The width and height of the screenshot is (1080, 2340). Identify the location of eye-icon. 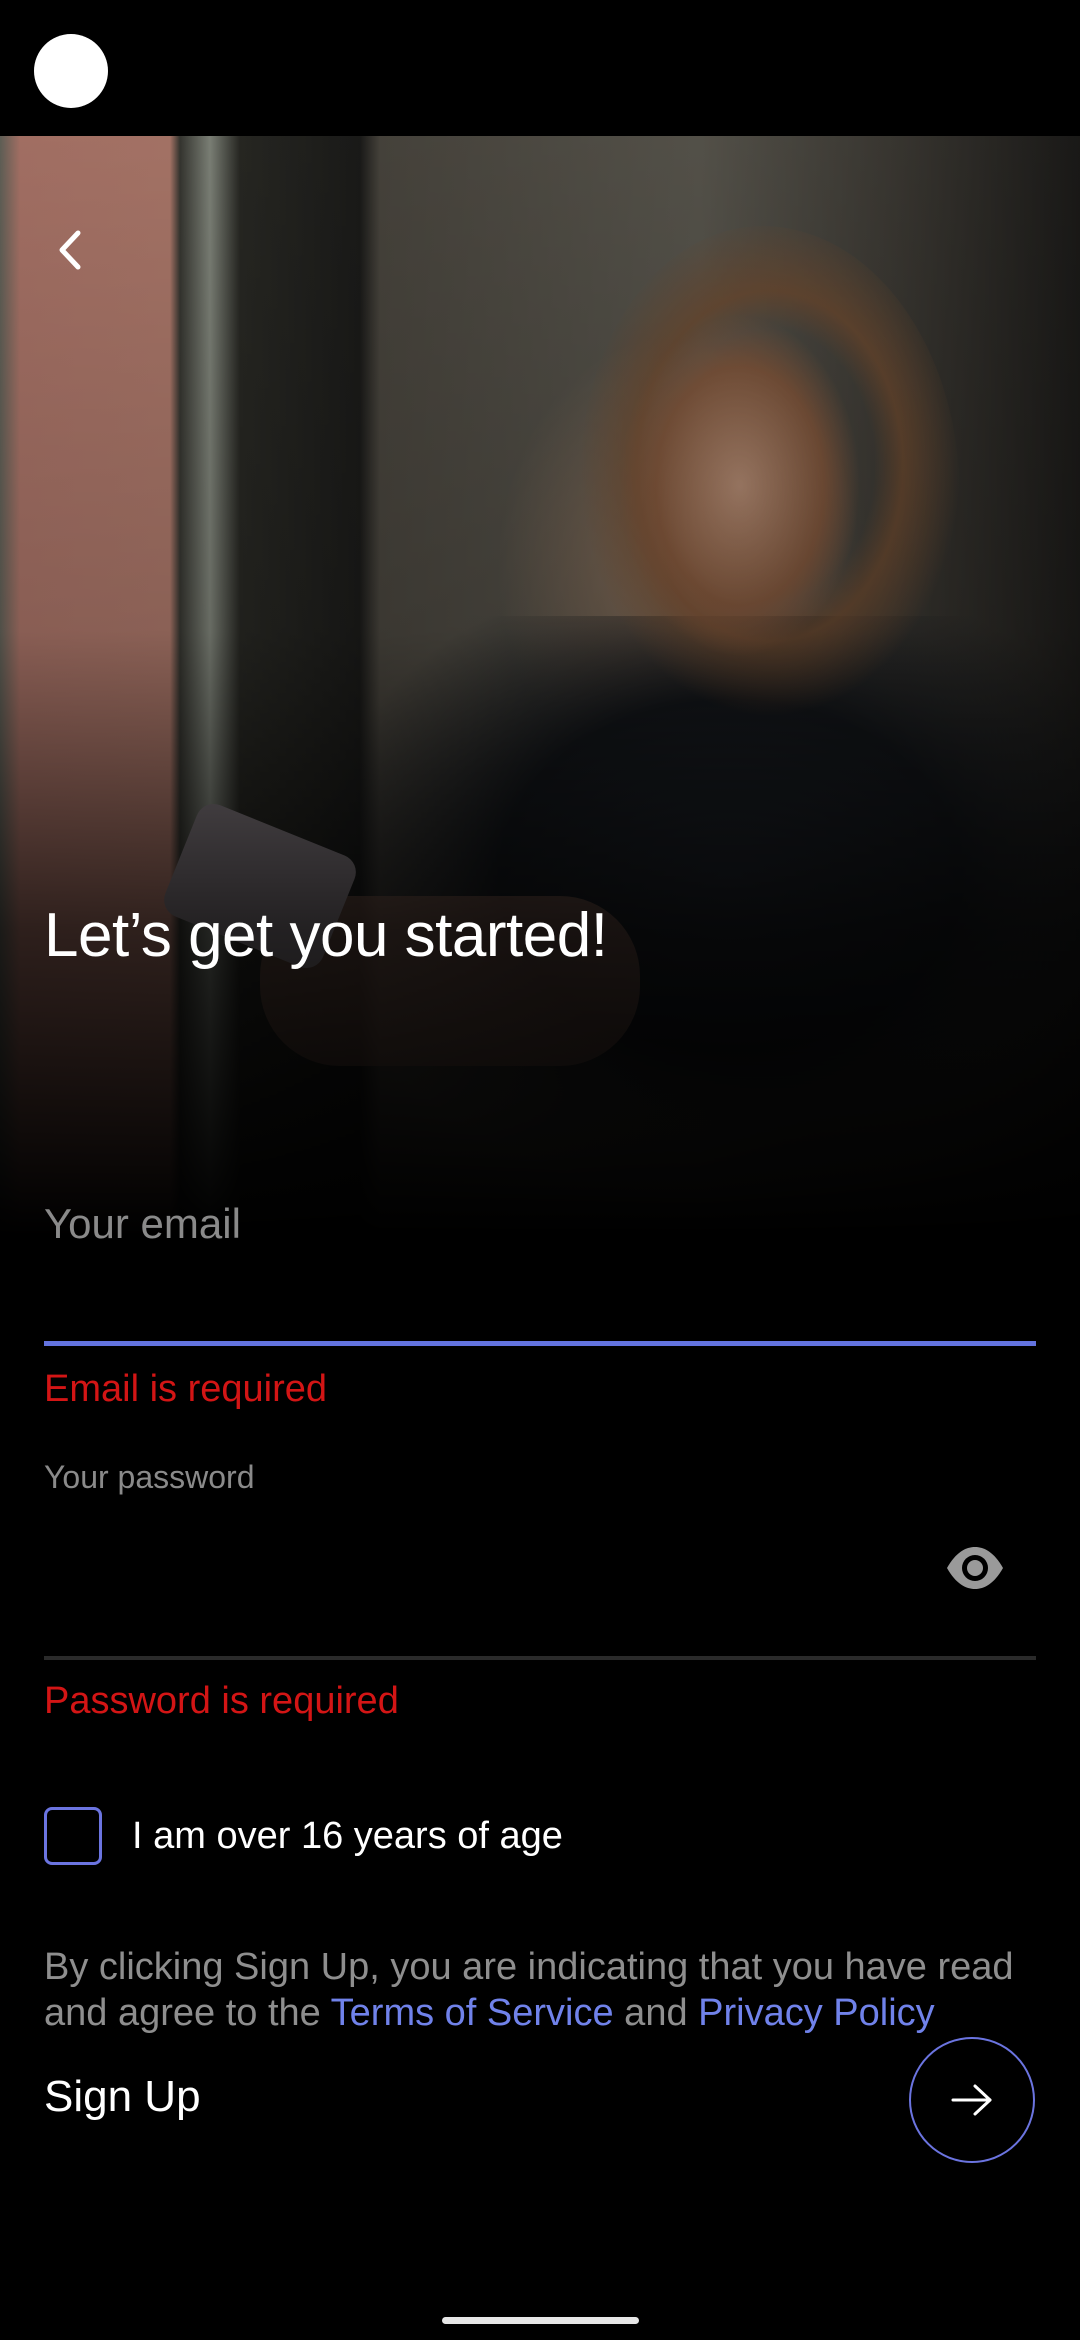
(975, 1568).